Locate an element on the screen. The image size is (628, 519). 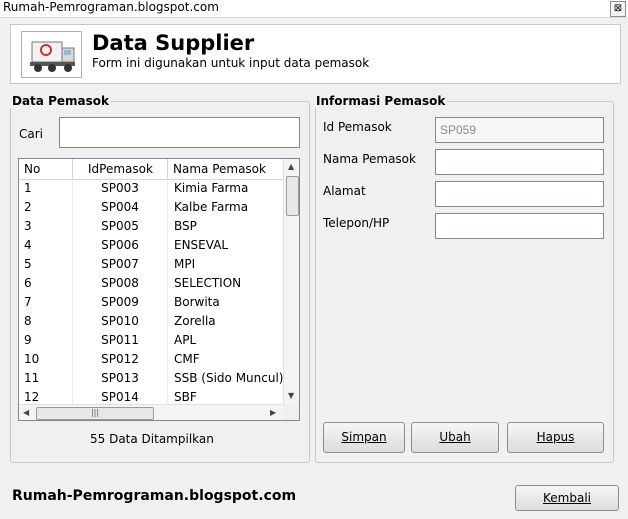
search-input is located at coordinates (179, 132).